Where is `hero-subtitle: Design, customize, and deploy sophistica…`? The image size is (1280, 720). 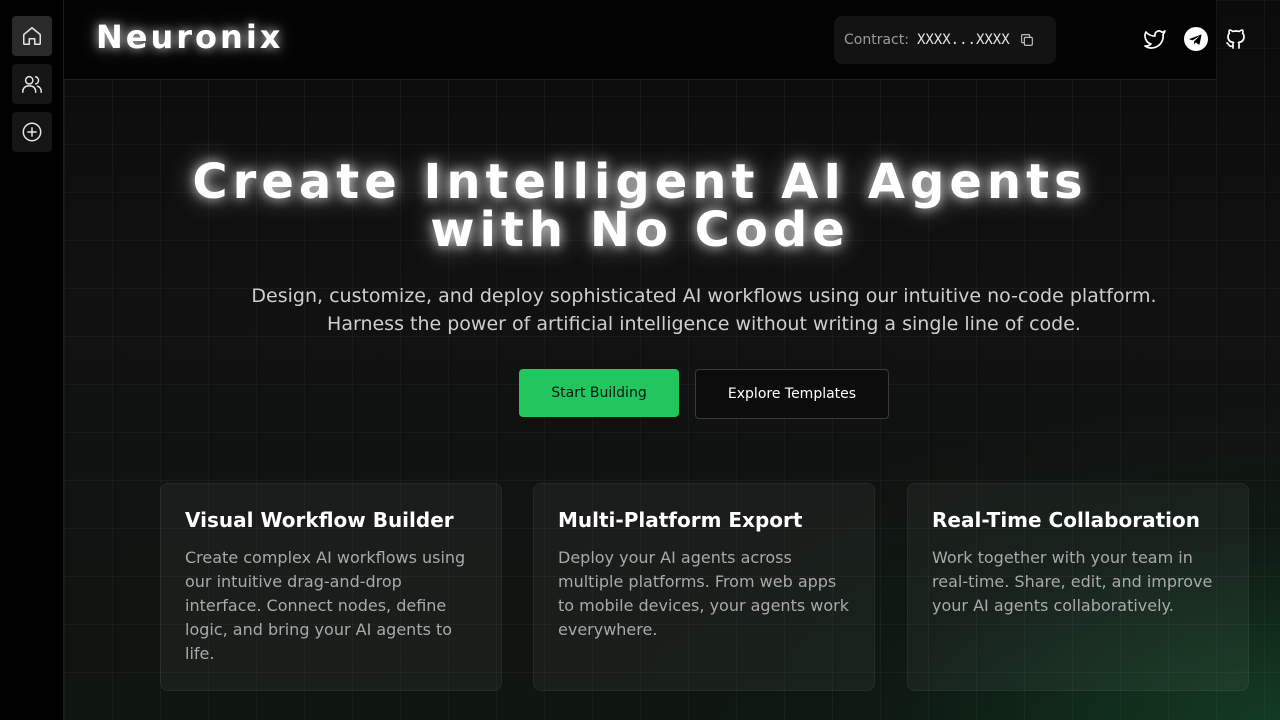
hero-subtitle: Design, customize, and deploy sophistica… is located at coordinates (704, 310).